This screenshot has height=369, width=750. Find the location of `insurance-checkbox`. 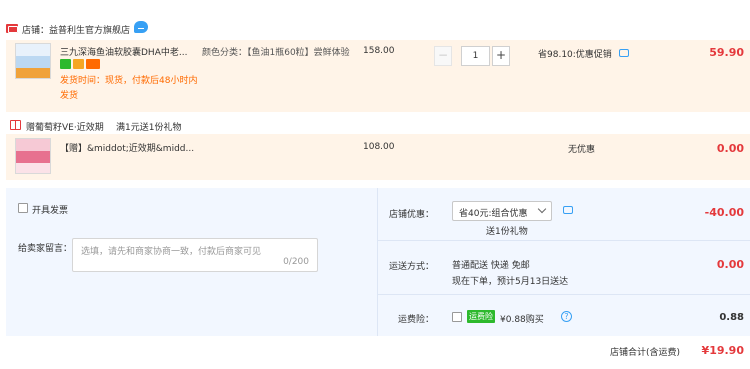

insurance-checkbox is located at coordinates (457, 317).